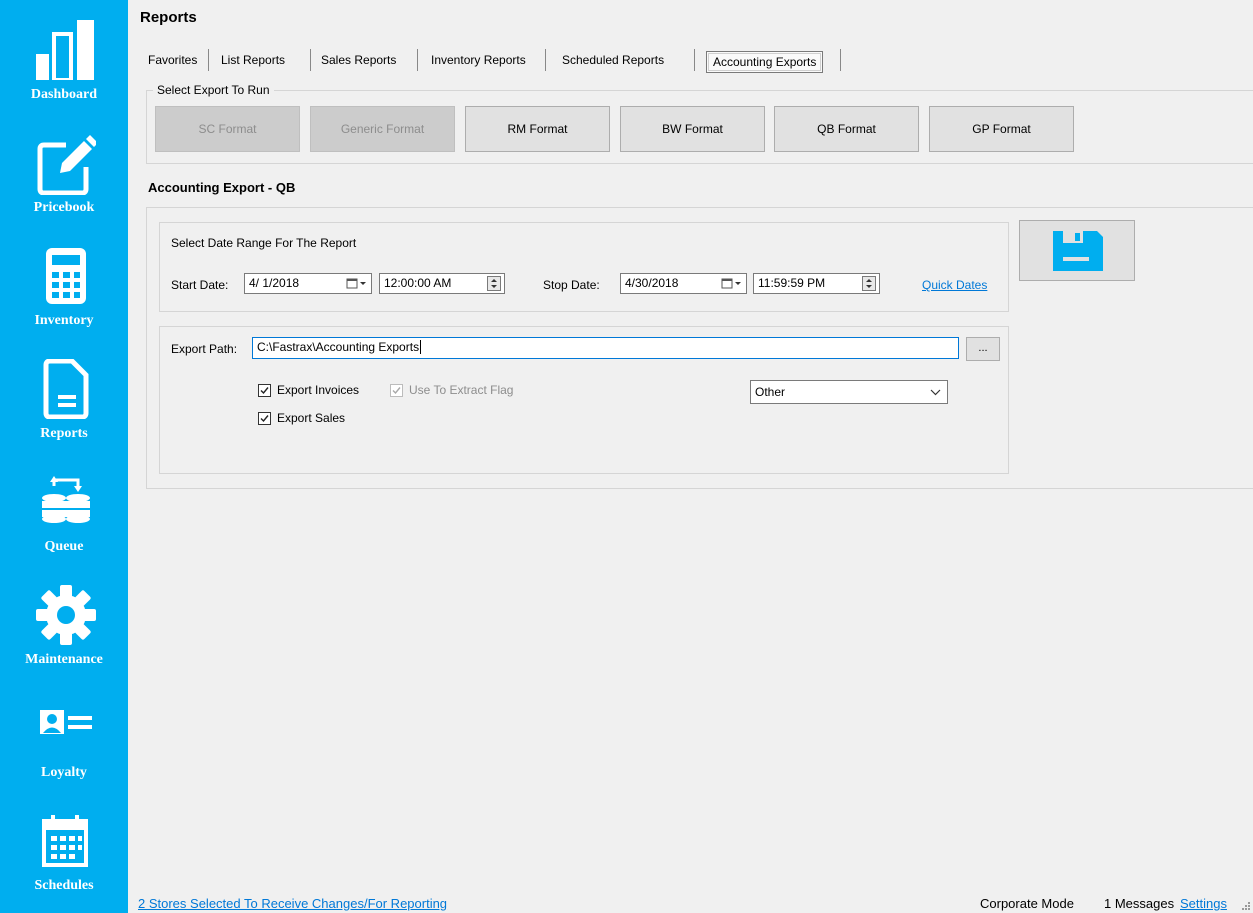 Image resolution: width=1253 pixels, height=913 pixels. I want to click on sidebar-item-loyalty: Loyalty, so click(64, 734).